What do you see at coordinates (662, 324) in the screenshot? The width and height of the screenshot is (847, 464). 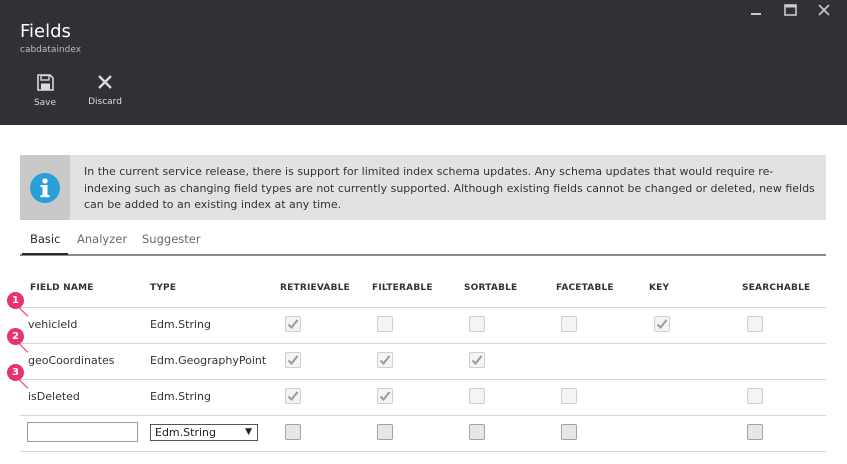 I see `key-checkbox` at bounding box center [662, 324].